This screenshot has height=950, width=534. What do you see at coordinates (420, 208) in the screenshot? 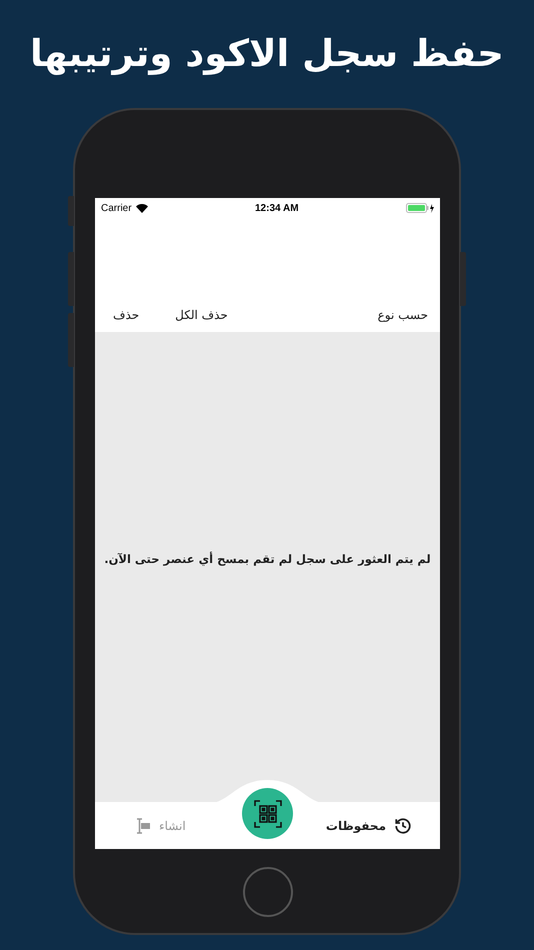
I see `battery-icon` at bounding box center [420, 208].